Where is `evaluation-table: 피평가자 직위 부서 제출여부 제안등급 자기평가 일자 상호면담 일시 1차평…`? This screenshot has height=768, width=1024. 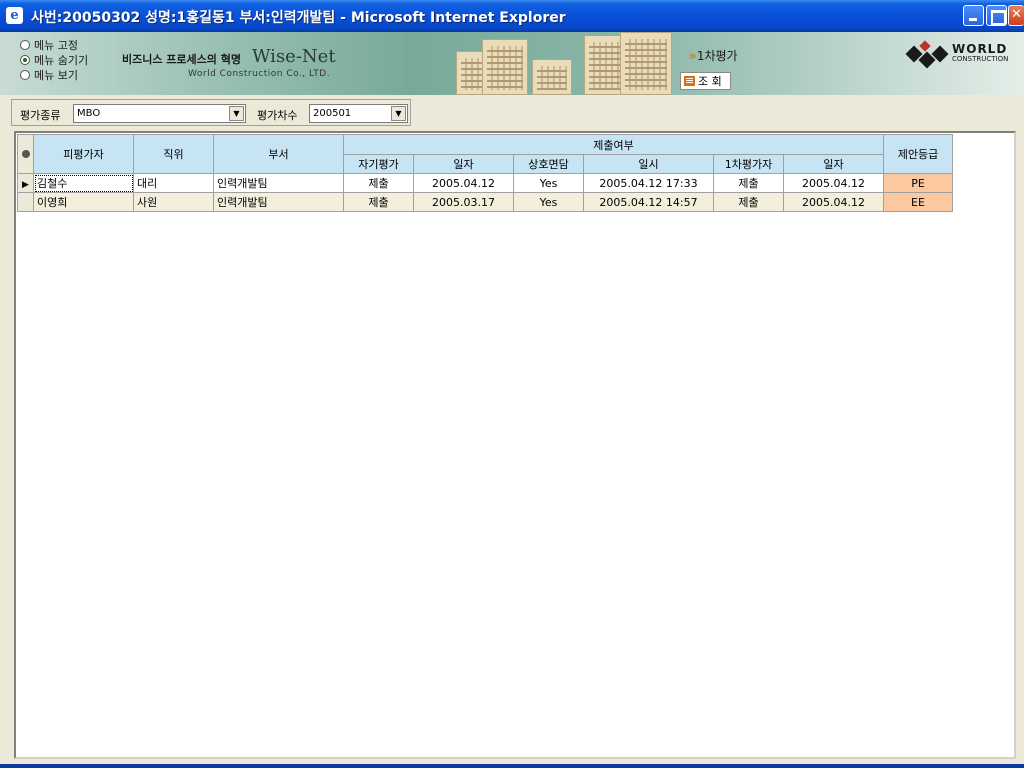 evaluation-table: 피평가자 직위 부서 제출여부 제안등급 자기평가 일자 상호면담 일시 1차평… is located at coordinates (485, 173).